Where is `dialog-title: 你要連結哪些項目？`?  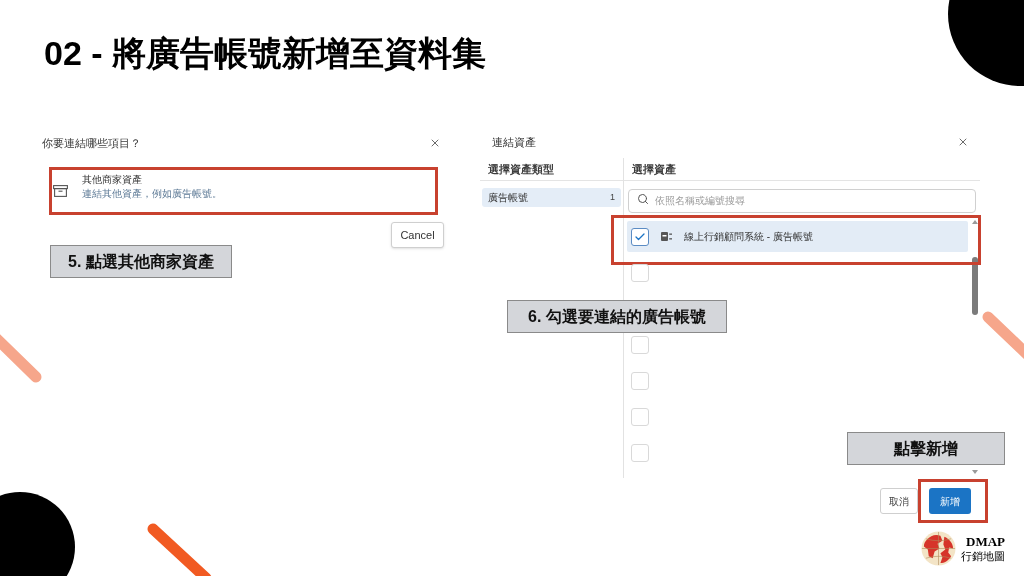 dialog-title: 你要連結哪些項目？ is located at coordinates (91, 143).